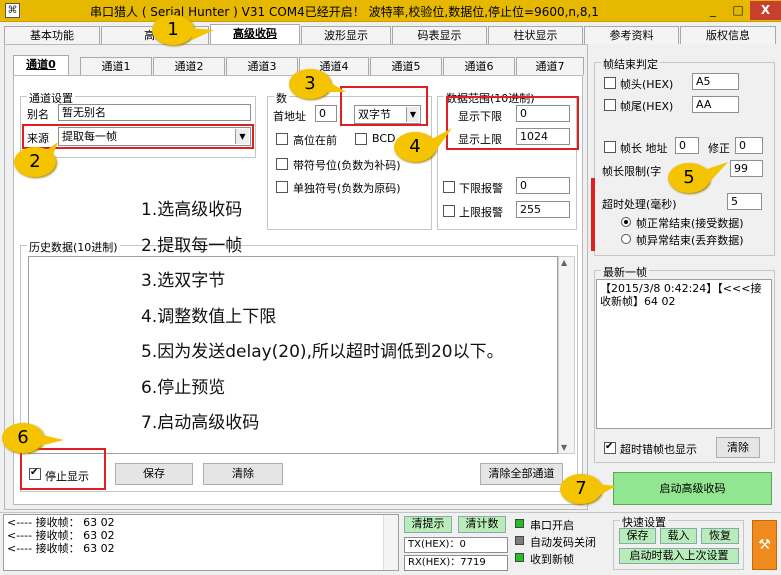 Image resolution: width=781 pixels, height=575 pixels. Describe the element at coordinates (715, 81) in the screenshot. I see `frame-head-input: A5` at that location.